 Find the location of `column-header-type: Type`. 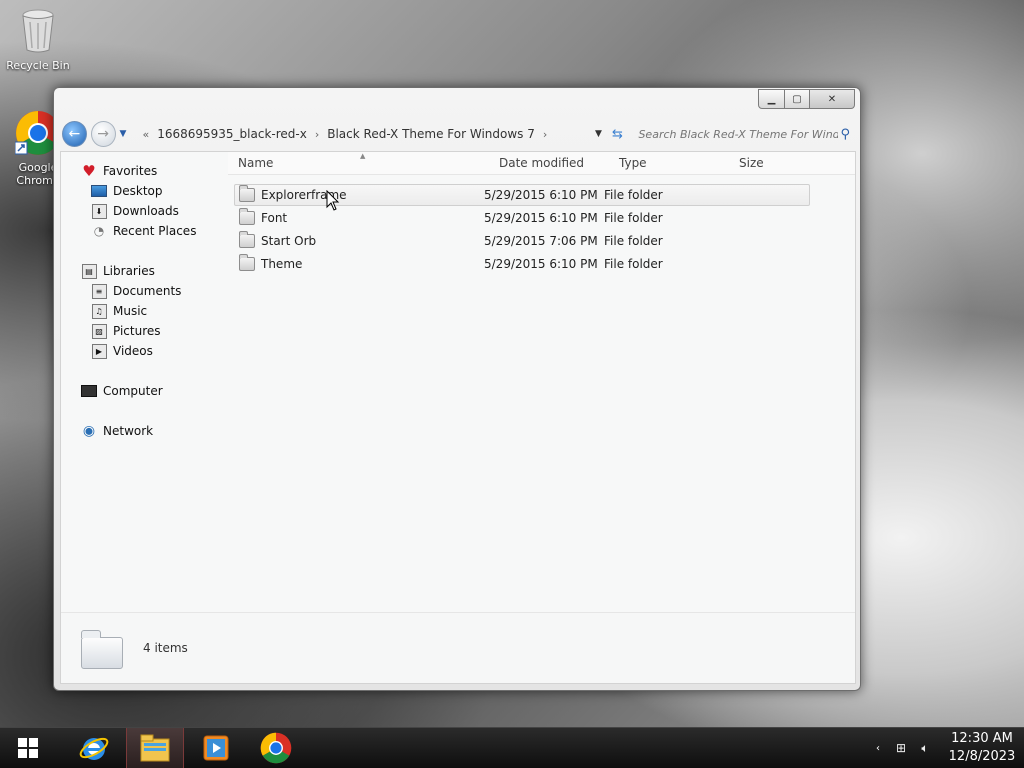

column-header-type: Type is located at coordinates (679, 163).